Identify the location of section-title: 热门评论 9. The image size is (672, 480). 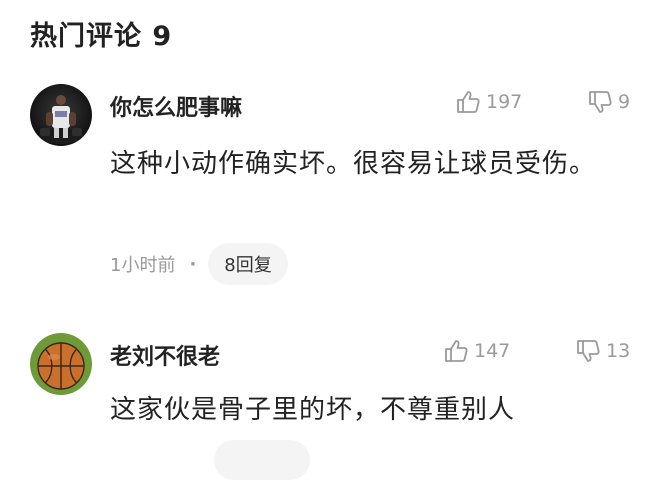
(101, 36).